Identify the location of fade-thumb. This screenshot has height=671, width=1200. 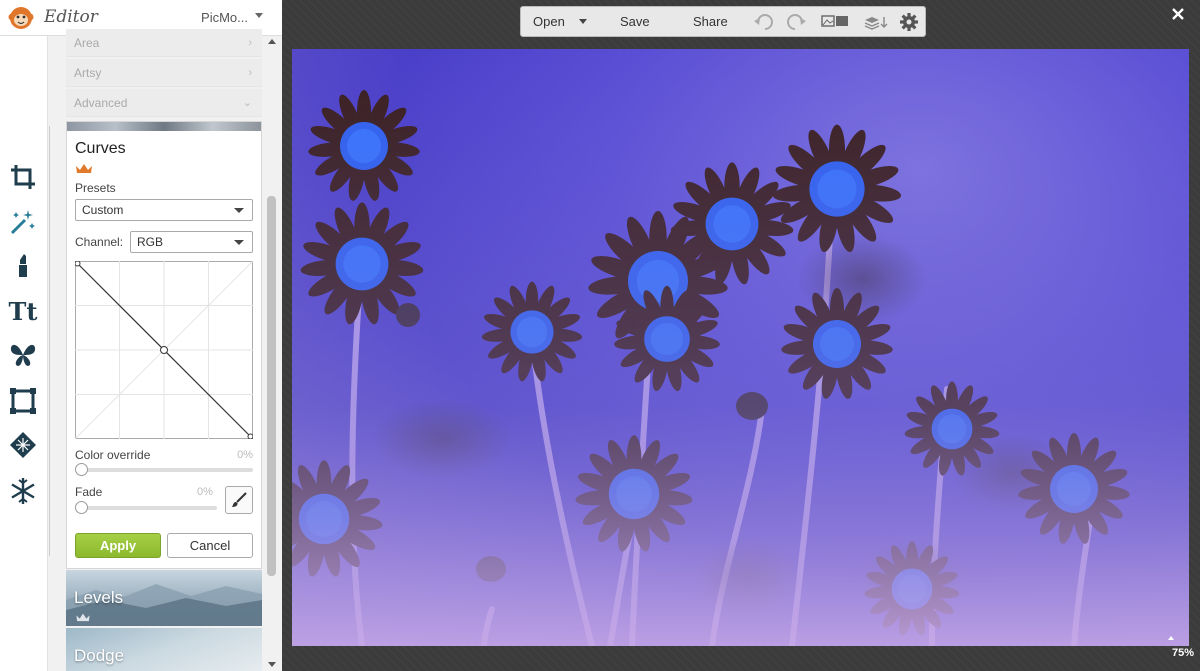
(81, 507).